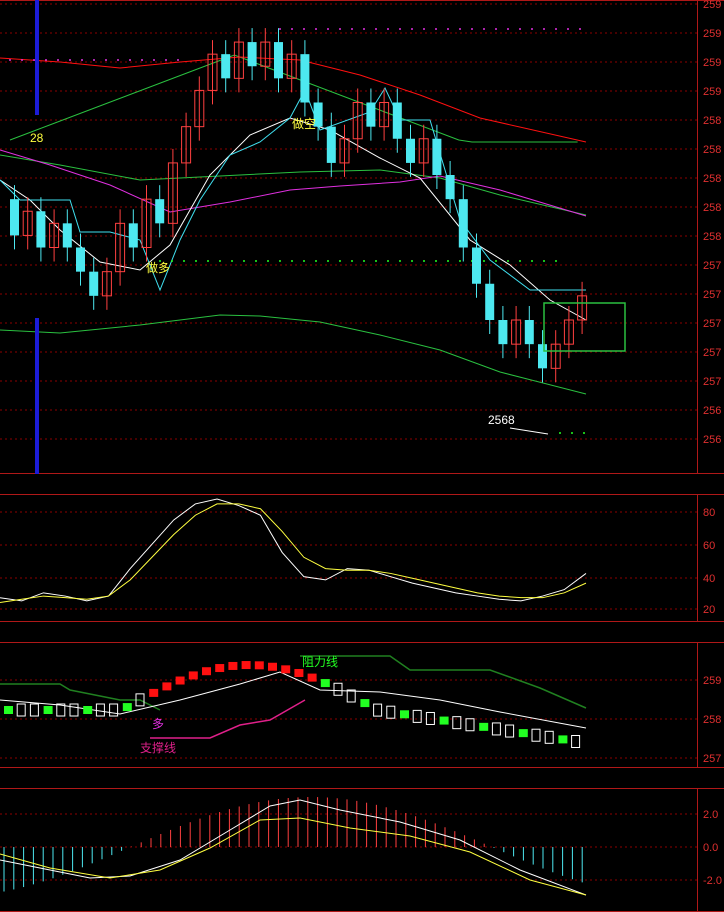  What do you see at coordinates (293, 700) in the screenshot?
I see `channel-mid-line` at bounding box center [293, 700].